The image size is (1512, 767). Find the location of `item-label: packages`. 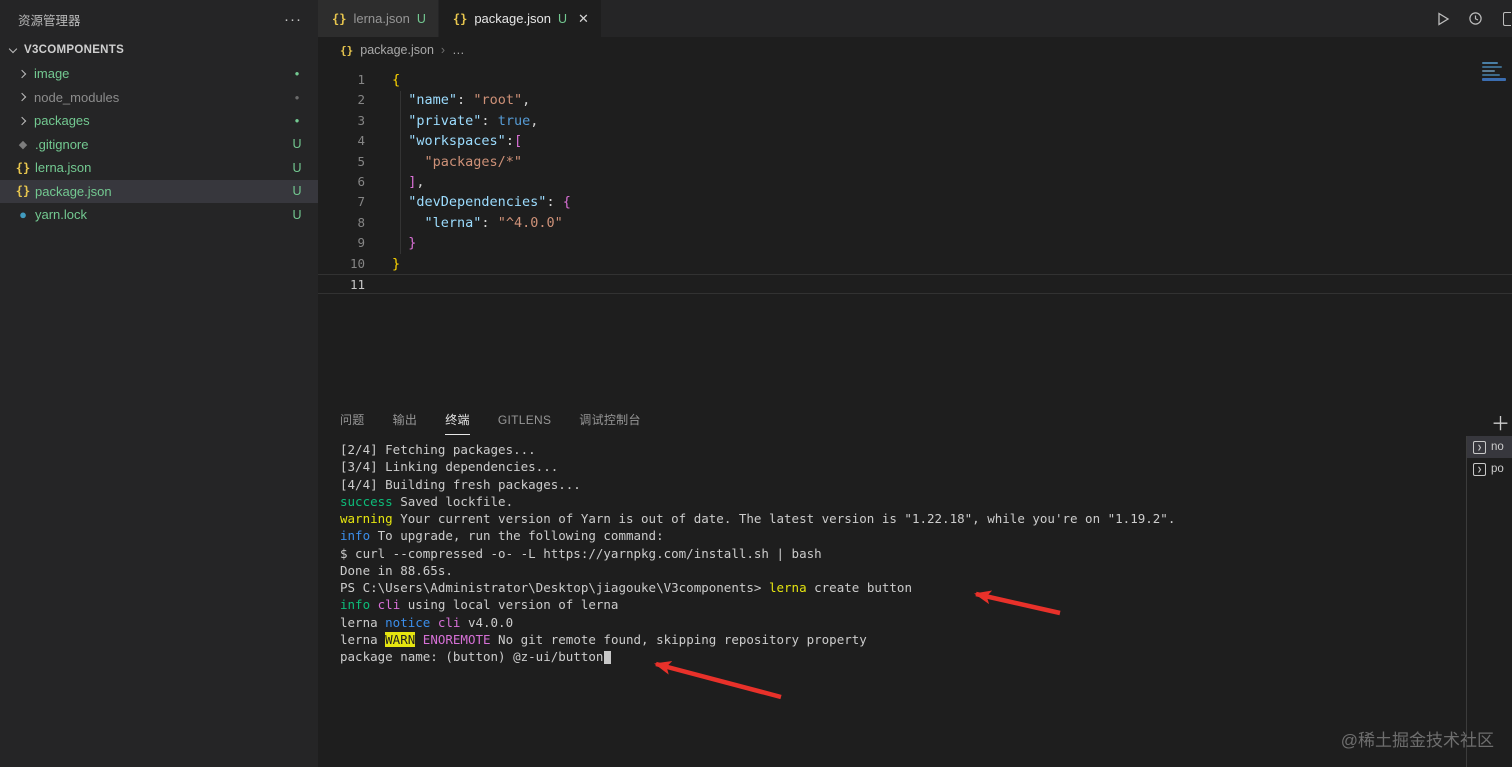

item-label: packages is located at coordinates (62, 121).